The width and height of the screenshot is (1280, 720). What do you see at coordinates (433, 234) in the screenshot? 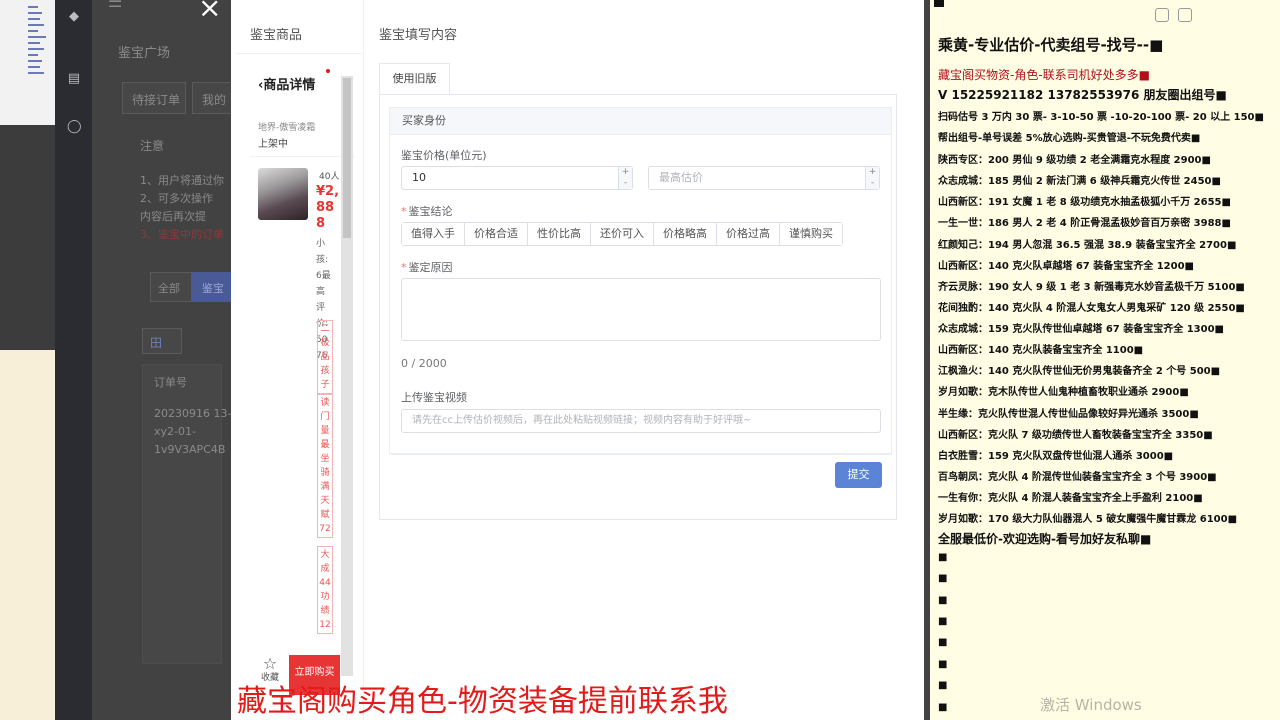
I see `conclusion-option: 值得入手` at bounding box center [433, 234].